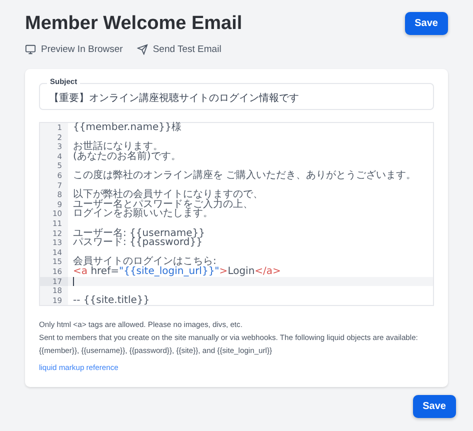 The height and width of the screenshot is (431, 473). I want to click on code-line: 会員サイトのログインはこちら:, so click(144, 262).